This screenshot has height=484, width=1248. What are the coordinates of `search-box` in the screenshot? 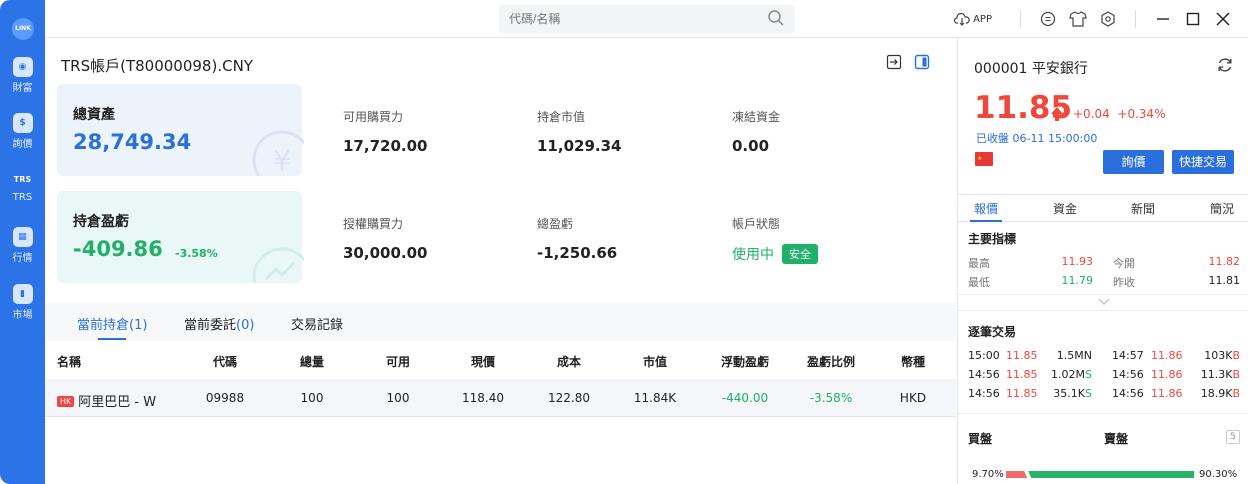 It's located at (647, 19).